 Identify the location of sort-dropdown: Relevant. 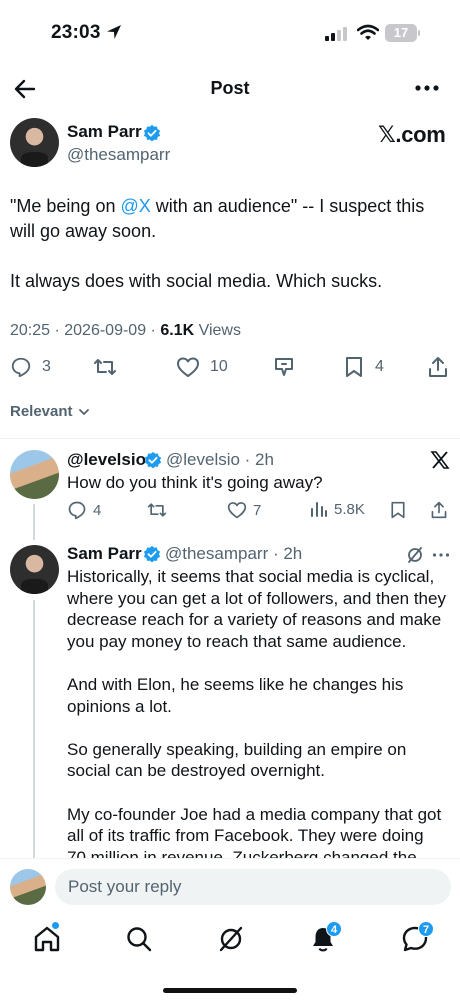
(50, 411).